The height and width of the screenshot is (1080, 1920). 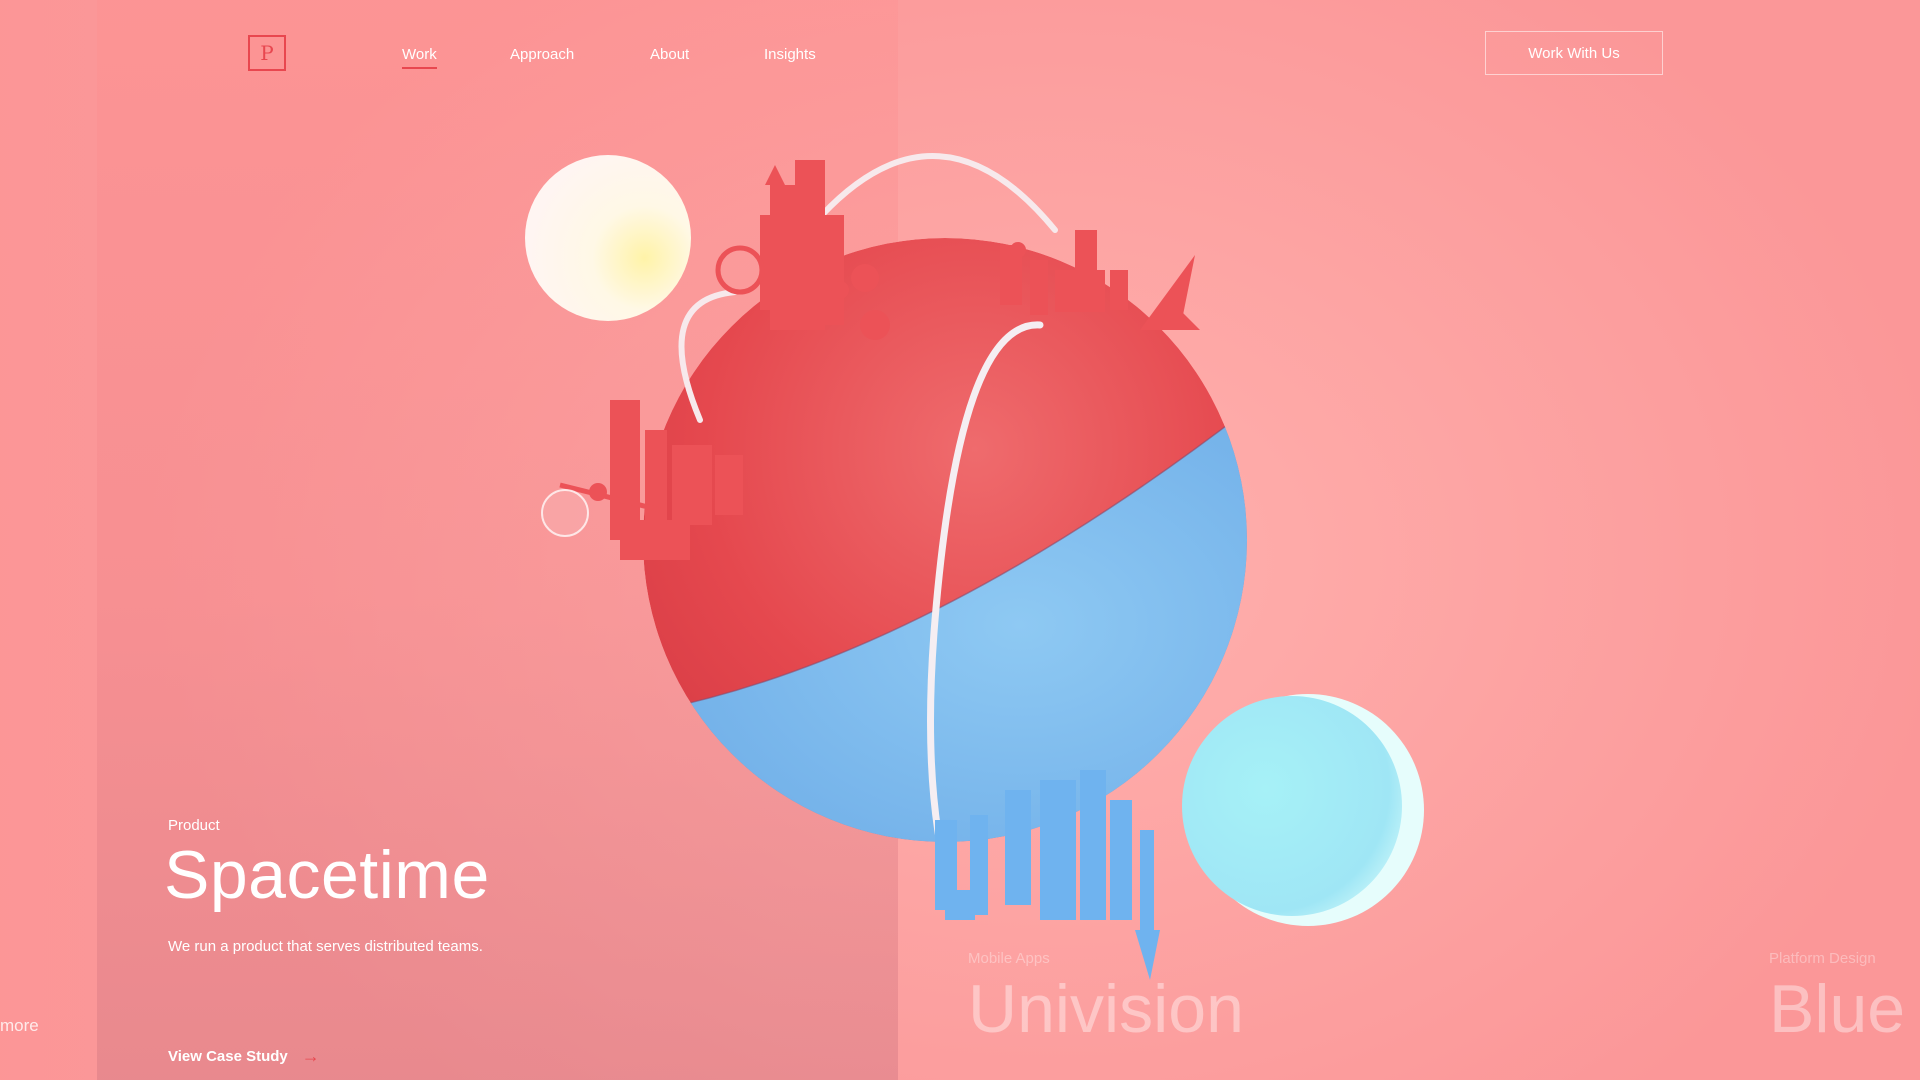 I want to click on moon-sphere, so click(x=1303, y=810).